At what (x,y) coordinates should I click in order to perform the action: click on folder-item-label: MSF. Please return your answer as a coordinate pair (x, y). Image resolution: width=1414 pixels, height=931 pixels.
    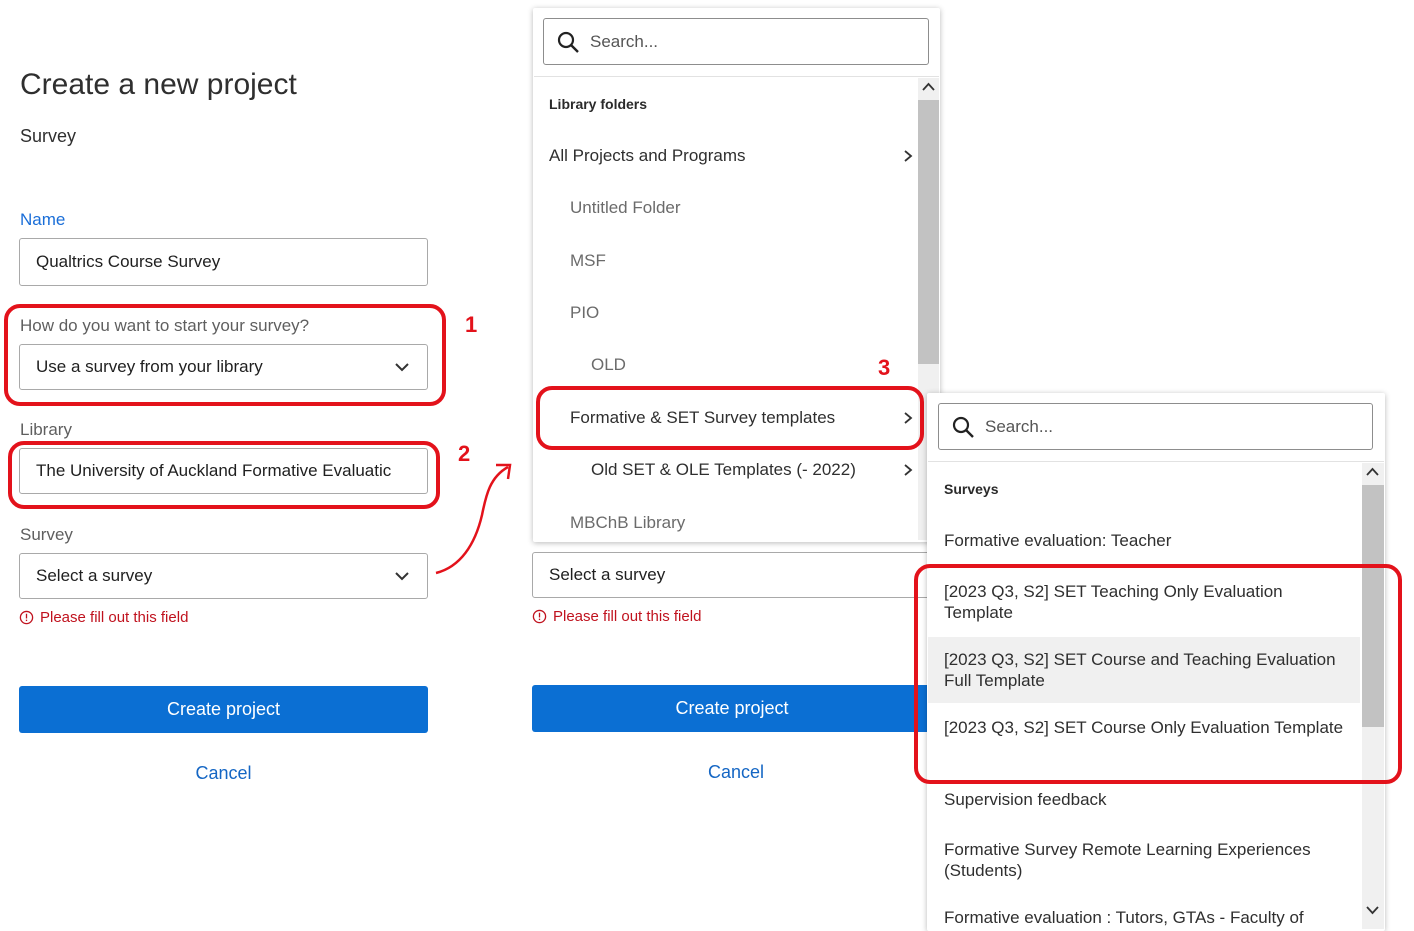
    Looking at the image, I should click on (588, 260).